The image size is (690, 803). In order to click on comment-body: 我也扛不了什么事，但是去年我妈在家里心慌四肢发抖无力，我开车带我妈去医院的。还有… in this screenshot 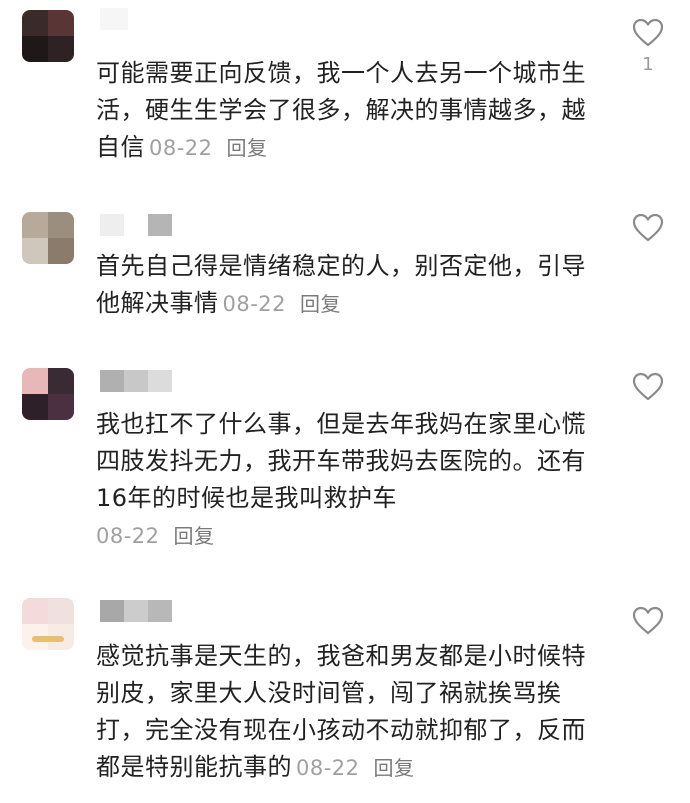, I will do `click(341, 461)`.